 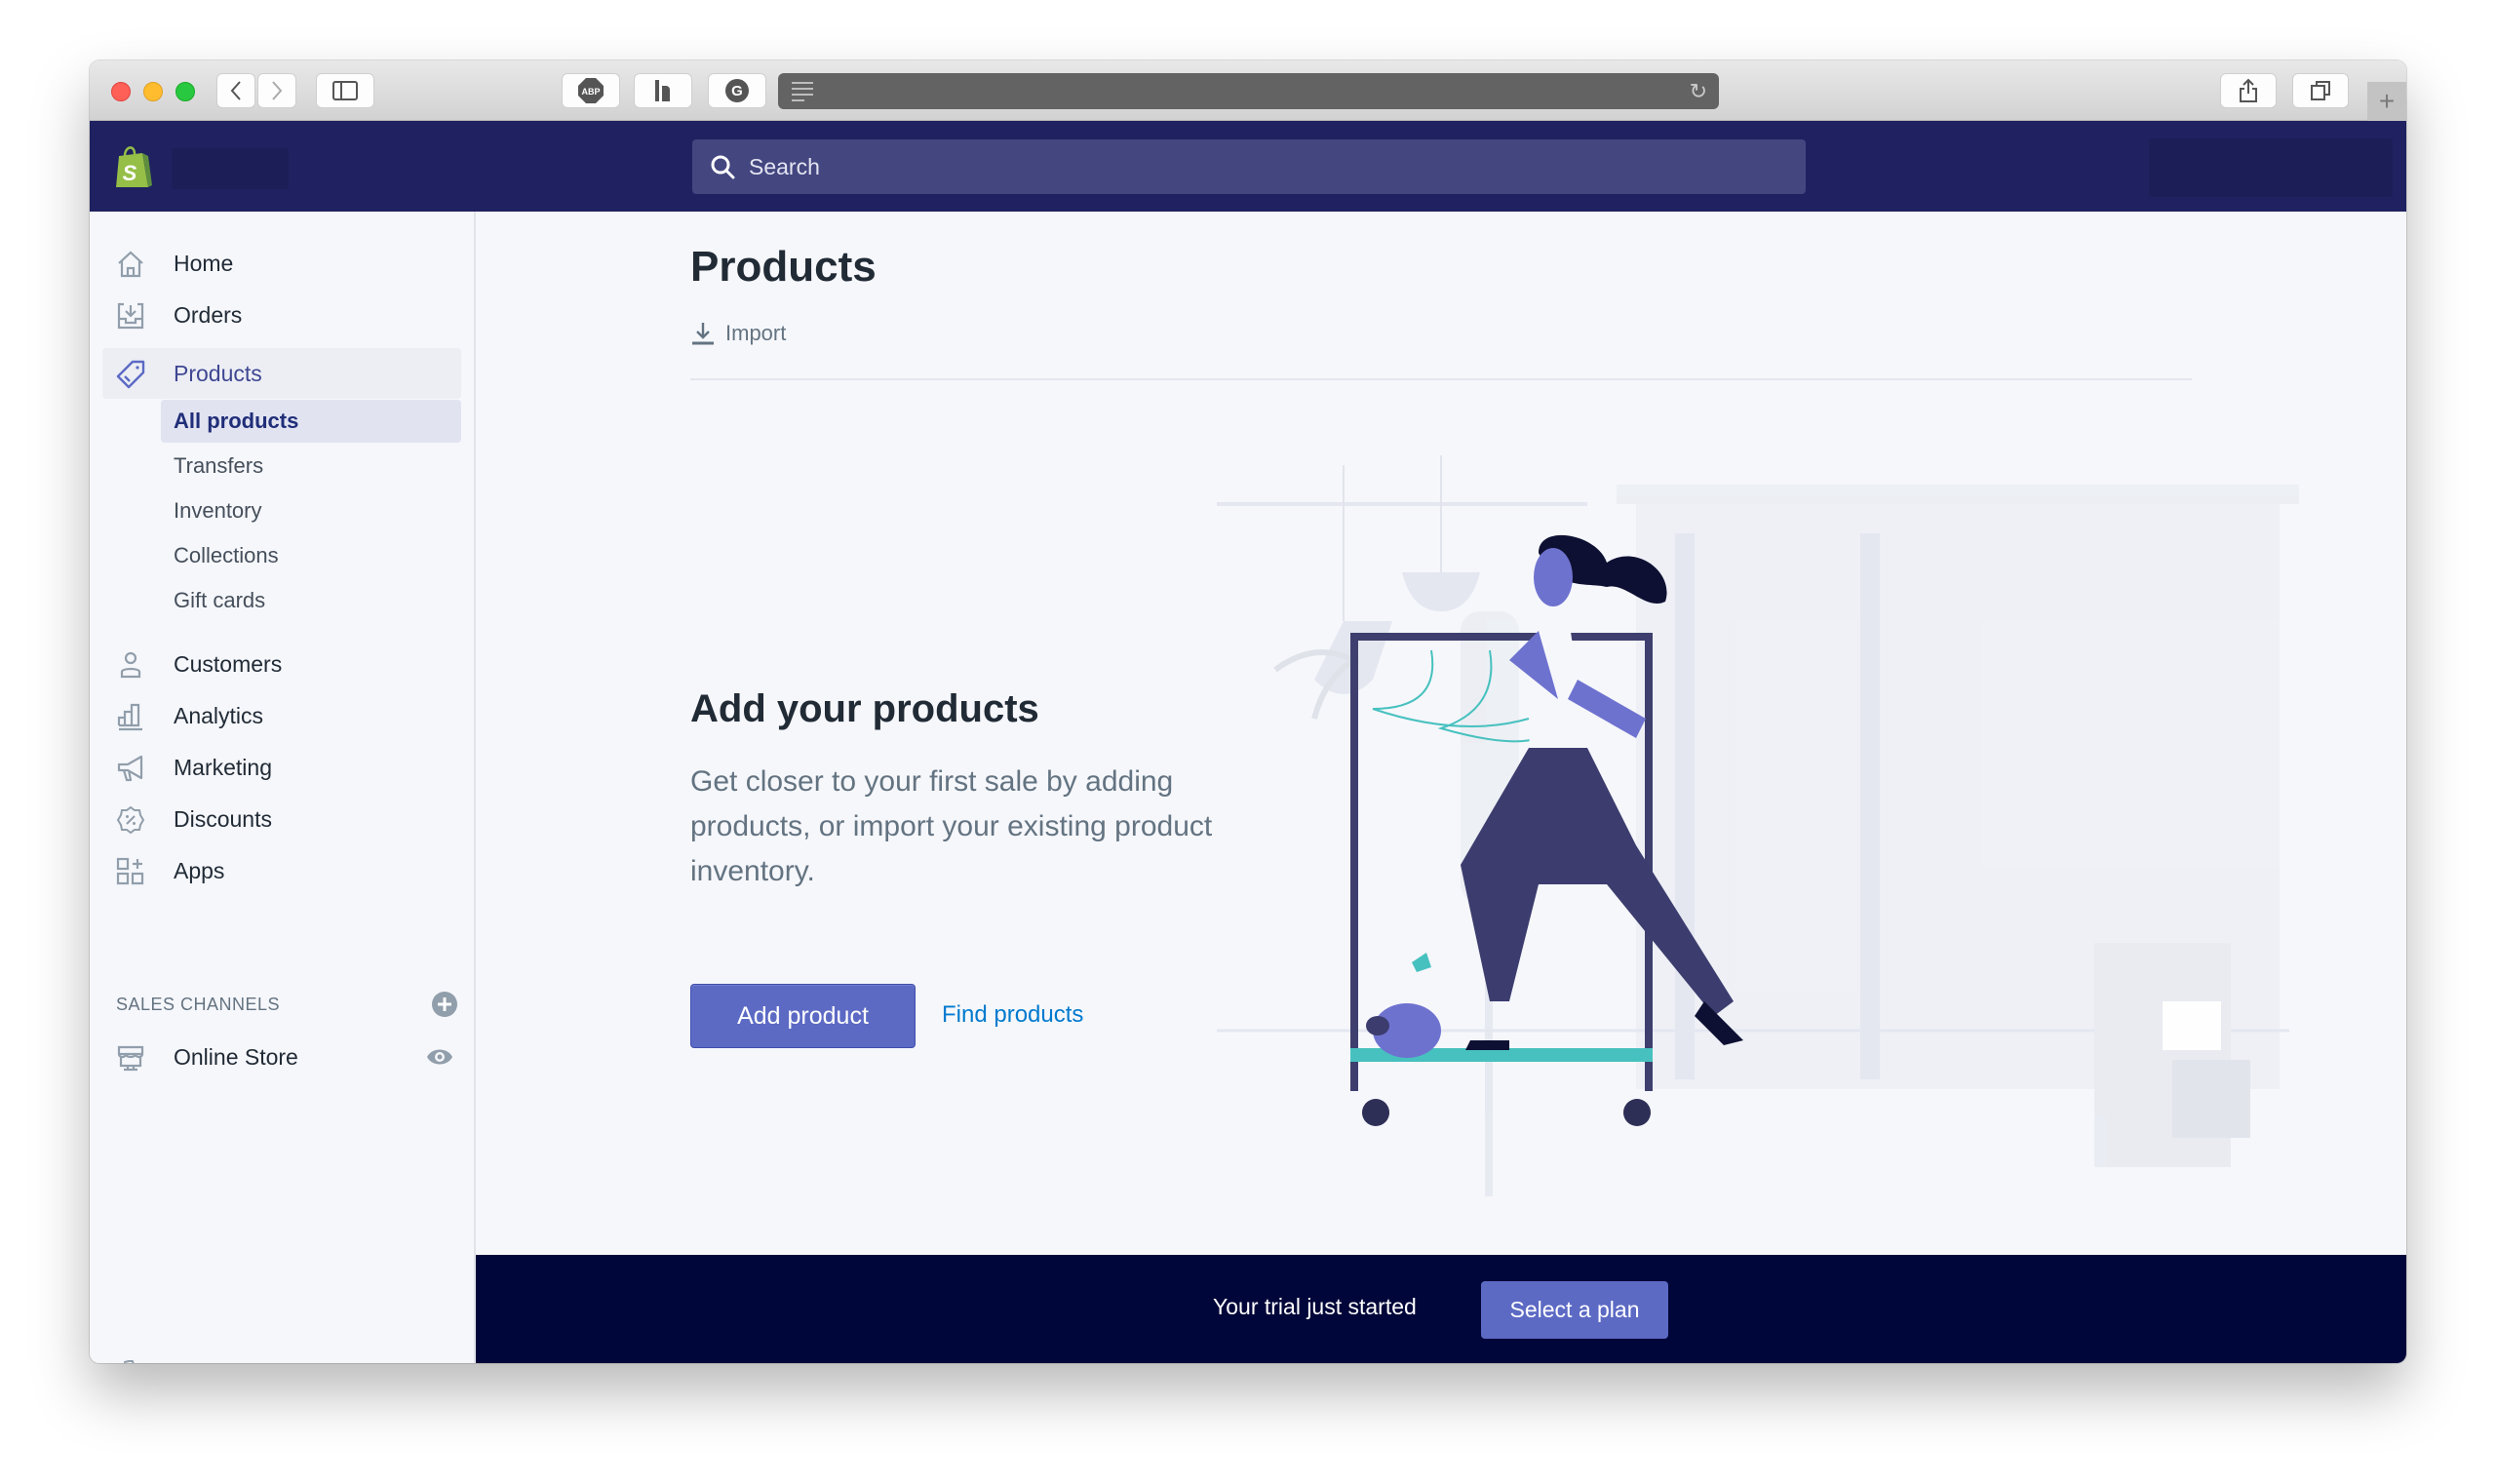 I want to click on sidebar-item-customers: Customers, so click(x=281, y=664).